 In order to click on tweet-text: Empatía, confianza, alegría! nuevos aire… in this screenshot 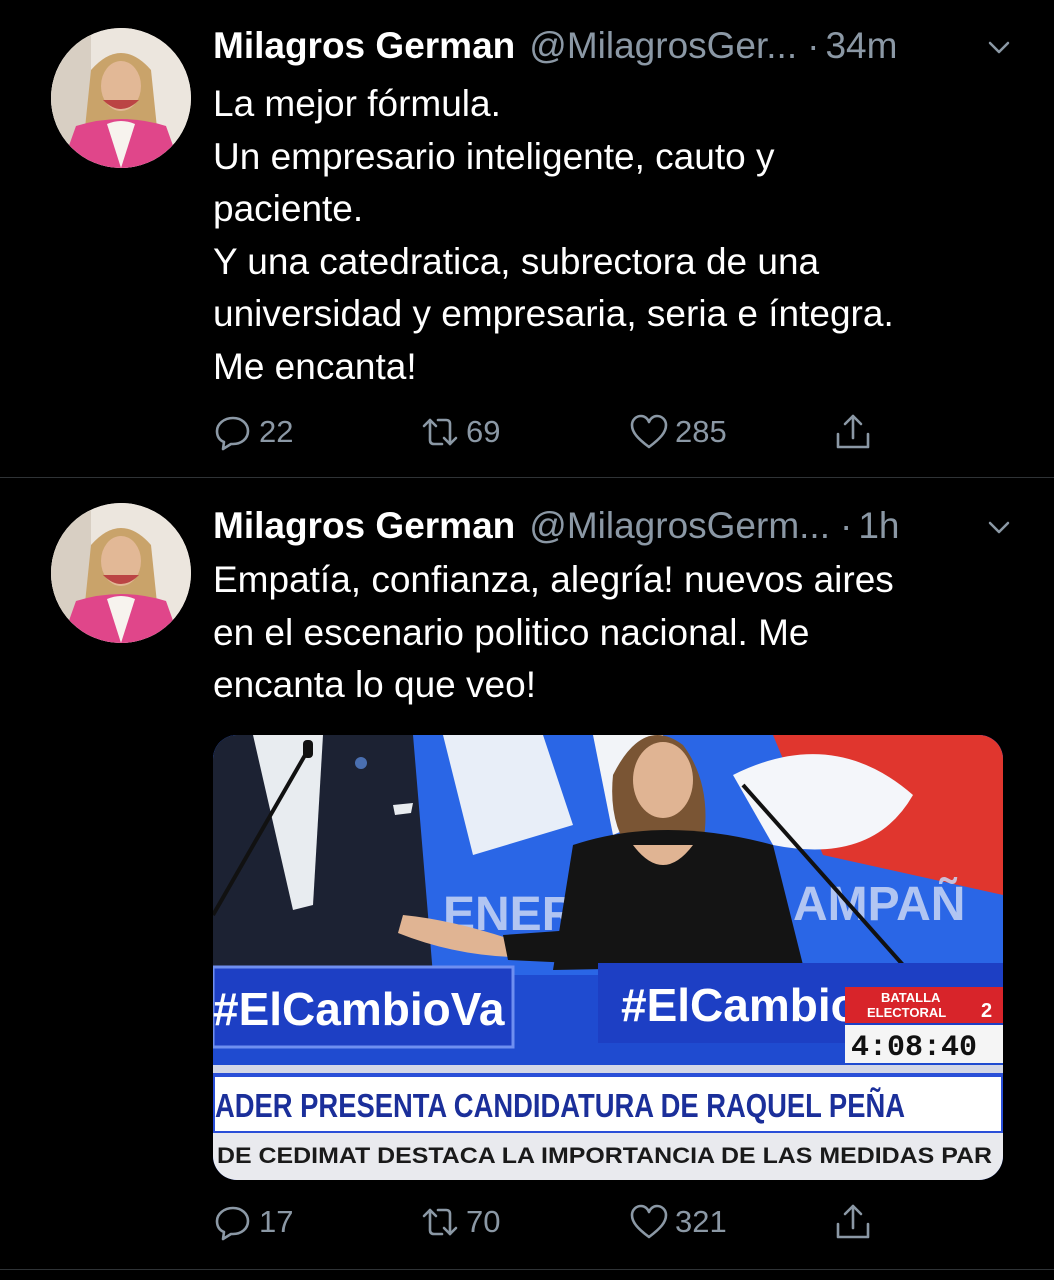, I will do `click(608, 633)`.